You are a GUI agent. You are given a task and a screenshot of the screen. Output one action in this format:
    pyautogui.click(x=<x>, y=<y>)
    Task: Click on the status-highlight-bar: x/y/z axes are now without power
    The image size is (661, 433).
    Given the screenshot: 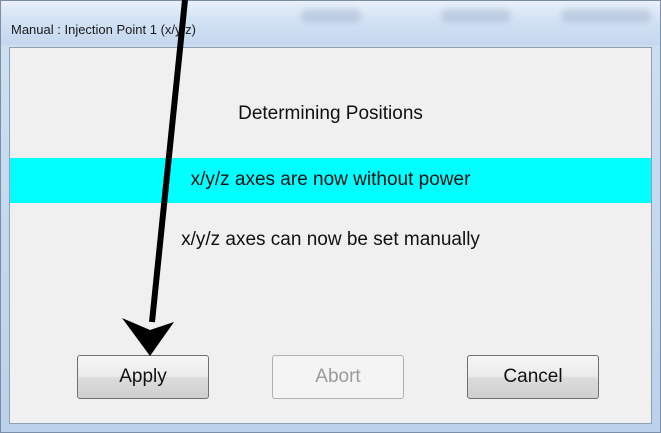 What is the action you would take?
    pyautogui.click(x=330, y=180)
    